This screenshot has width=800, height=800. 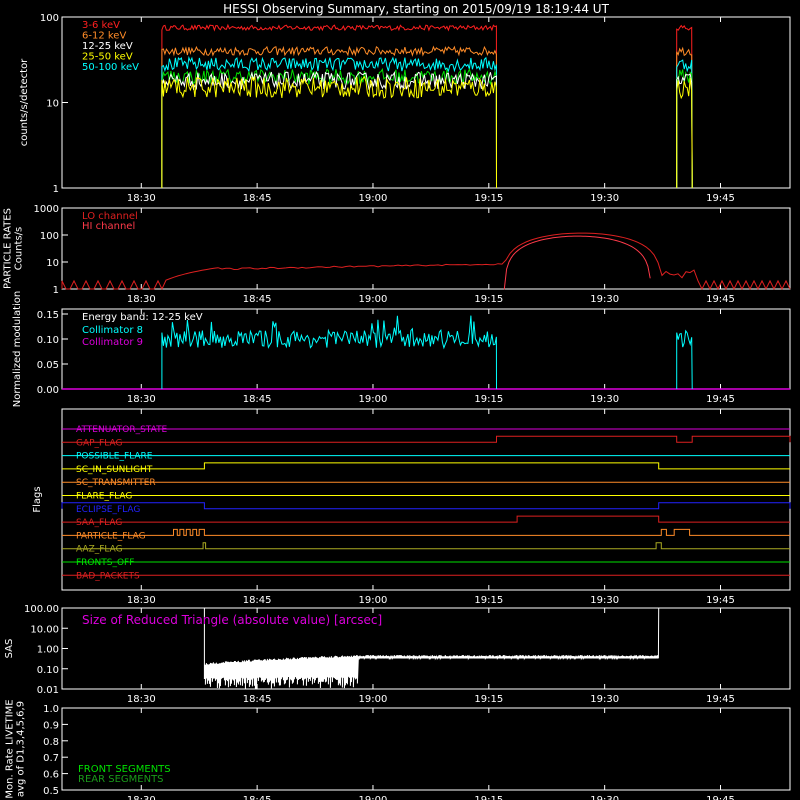 What do you see at coordinates (142, 317) in the screenshot?
I see `energy-band-label: Energy band: 12-25 keV` at bounding box center [142, 317].